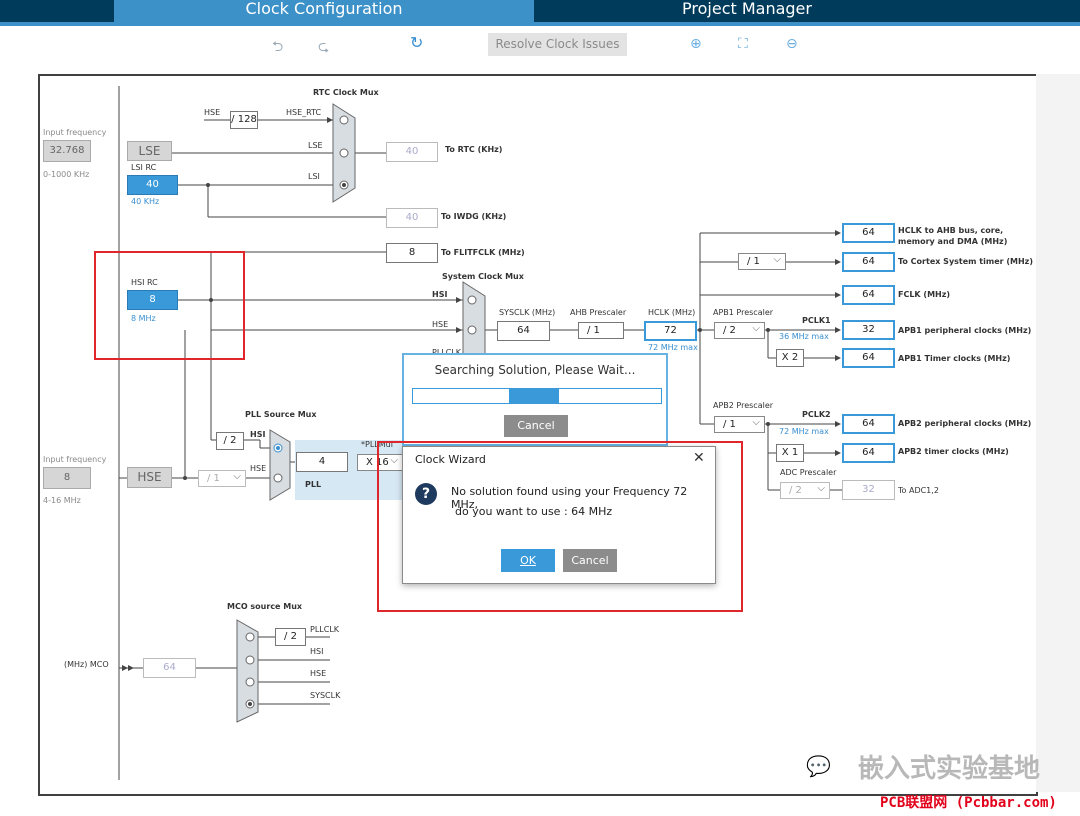 This screenshot has height=816, width=1080. I want to click on hse-rtc-input-label: HSE, so click(212, 112).